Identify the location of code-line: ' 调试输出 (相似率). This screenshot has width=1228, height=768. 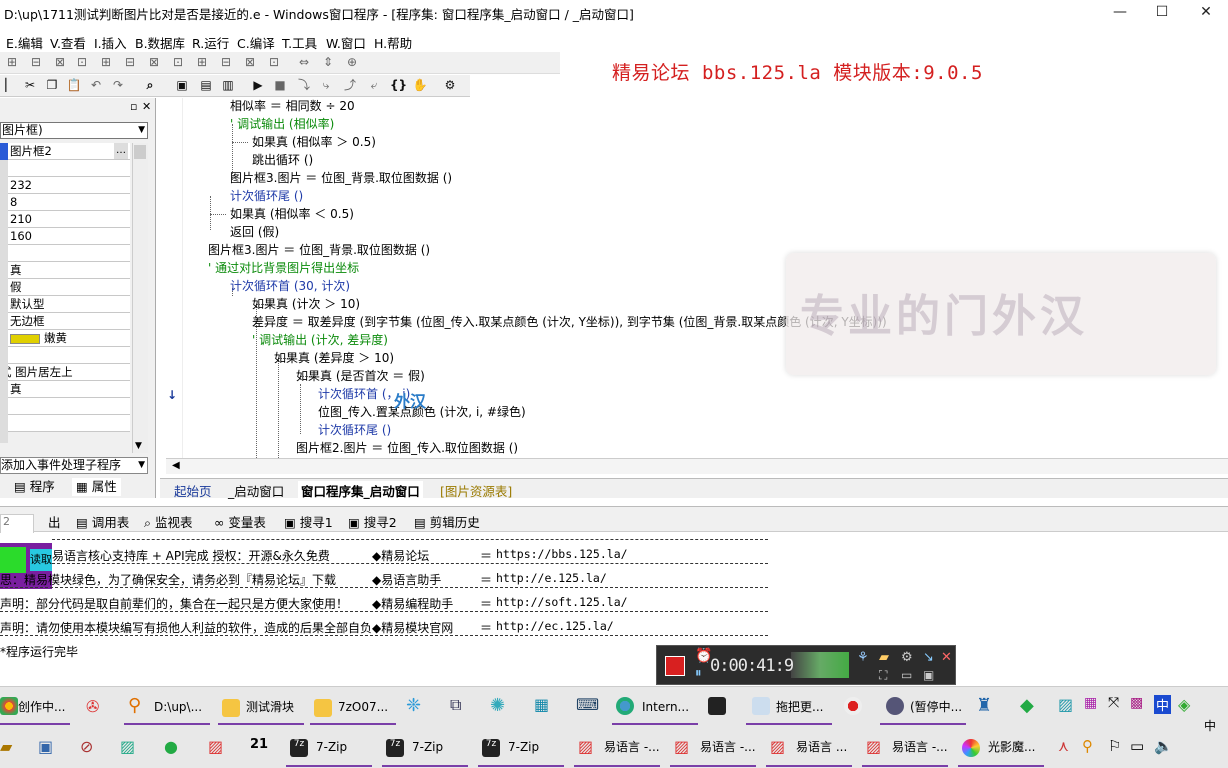
(282, 124).